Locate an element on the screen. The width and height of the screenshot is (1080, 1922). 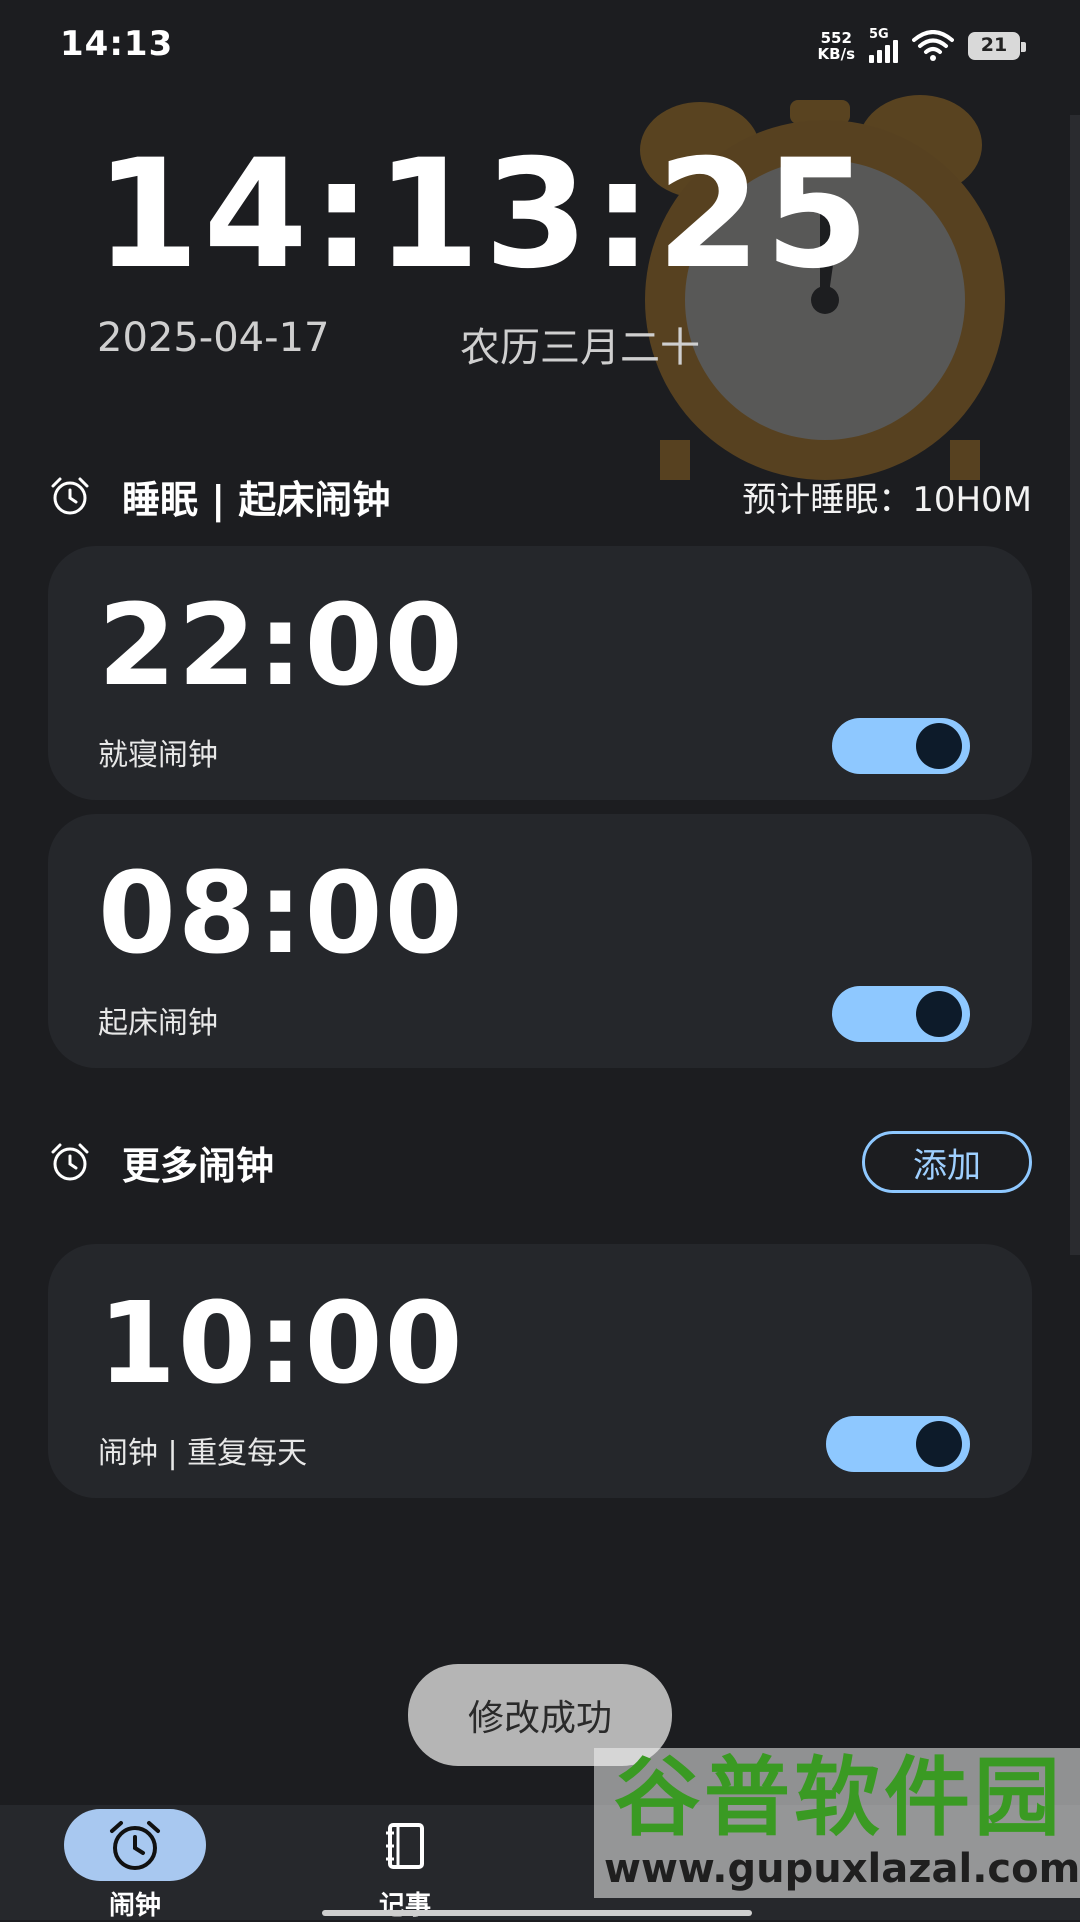
watermark-name: 谷普软件园 is located at coordinates (839, 1798).